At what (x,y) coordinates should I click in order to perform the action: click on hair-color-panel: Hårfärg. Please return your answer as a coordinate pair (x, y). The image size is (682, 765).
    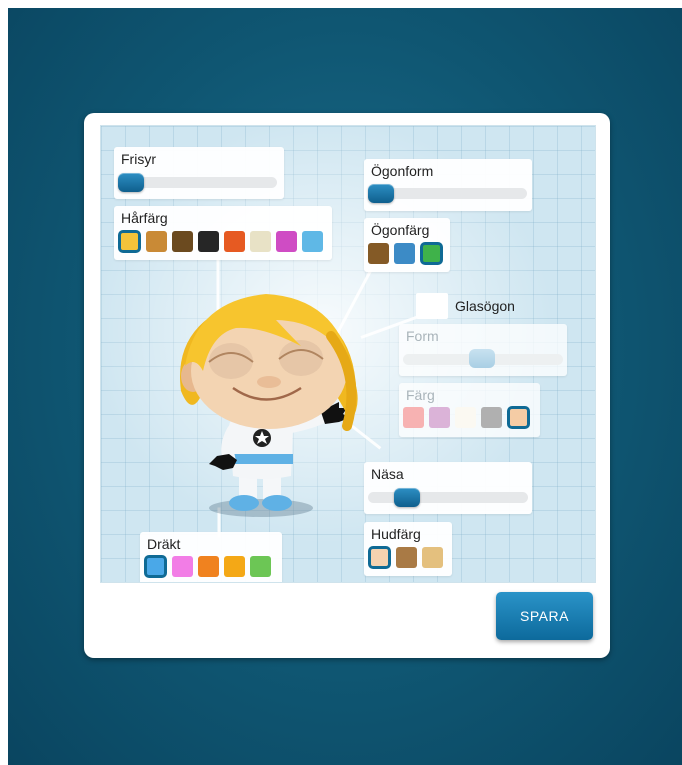
    Looking at the image, I should click on (223, 233).